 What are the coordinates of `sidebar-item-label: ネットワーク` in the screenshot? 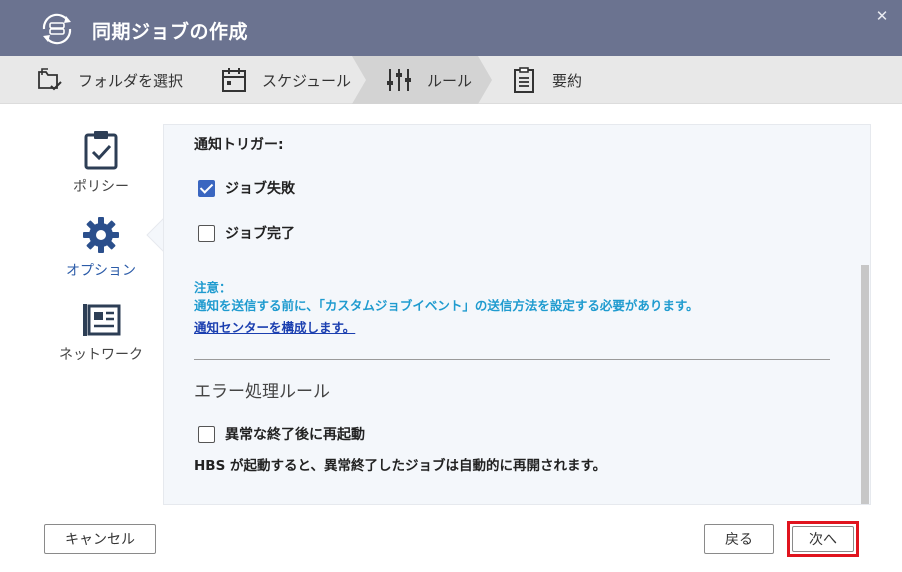 It's located at (101, 355).